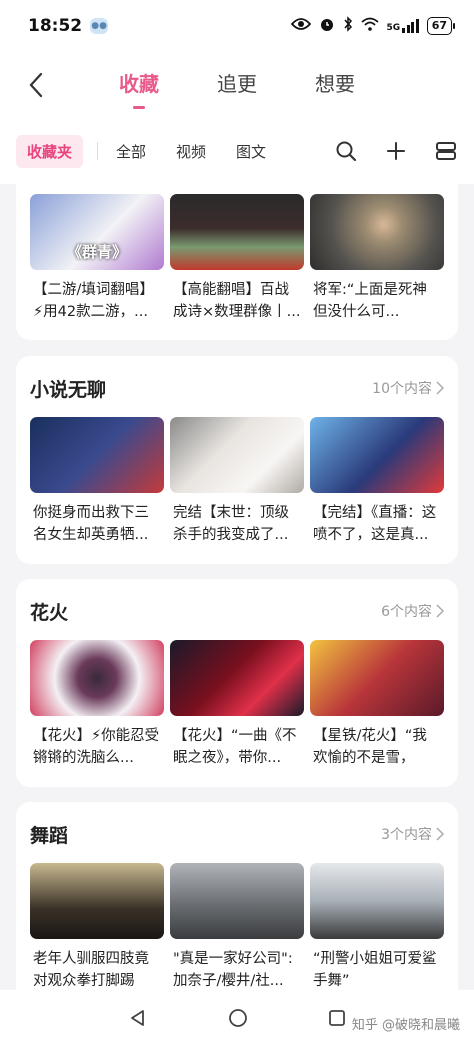 The width and height of the screenshot is (474, 1045). Describe the element at coordinates (99, 26) in the screenshot. I see `app-notification-icon: ●●` at that location.